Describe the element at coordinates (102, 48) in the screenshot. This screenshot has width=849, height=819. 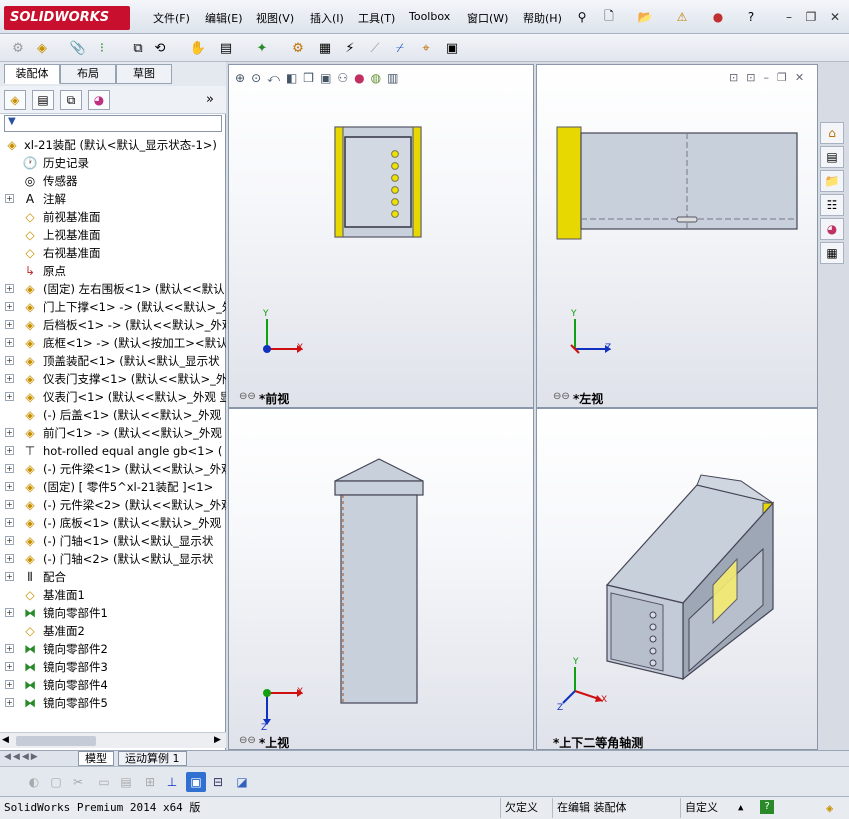
I see `linear-pattern-icon: ⁝` at that location.